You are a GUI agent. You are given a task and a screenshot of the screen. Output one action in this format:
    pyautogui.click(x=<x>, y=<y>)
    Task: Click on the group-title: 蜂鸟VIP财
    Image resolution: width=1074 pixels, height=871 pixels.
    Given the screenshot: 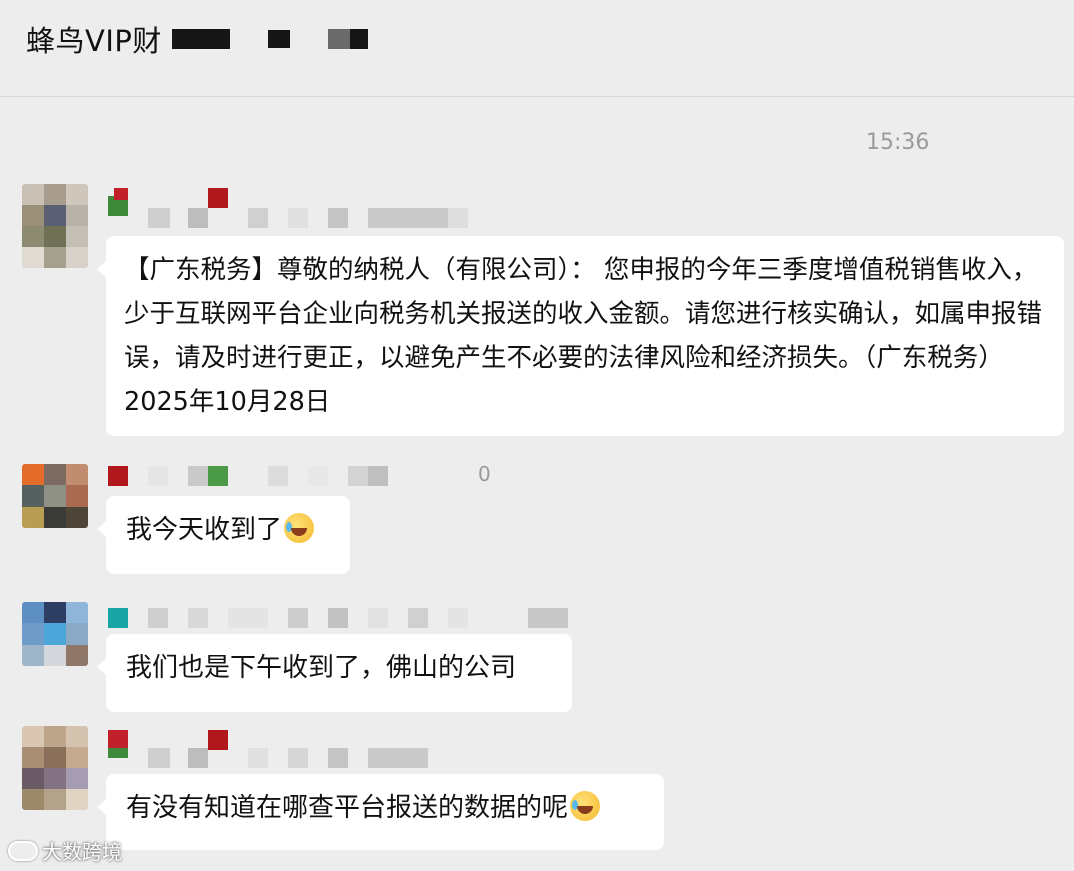 What is the action you would take?
    pyautogui.click(x=94, y=39)
    